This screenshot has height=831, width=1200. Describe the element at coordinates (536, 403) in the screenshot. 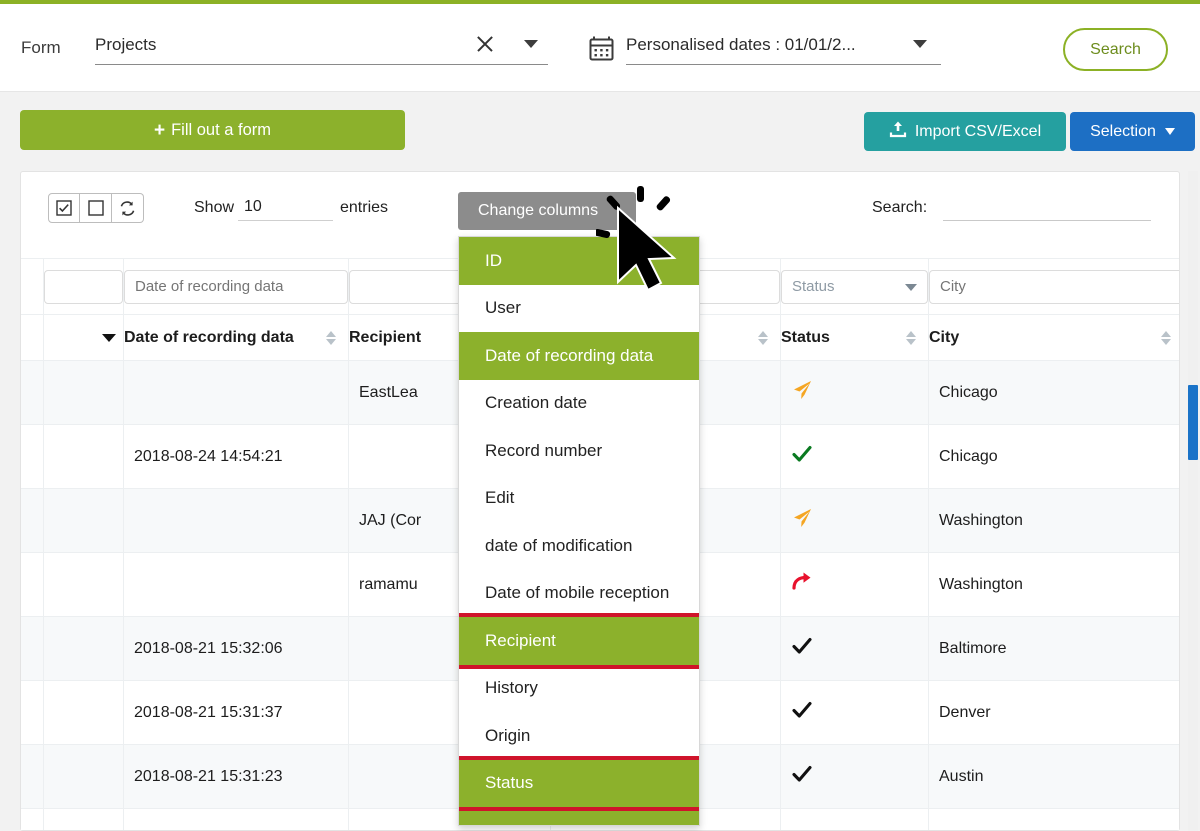

I see `change-columns-item-label: Creation date` at that location.